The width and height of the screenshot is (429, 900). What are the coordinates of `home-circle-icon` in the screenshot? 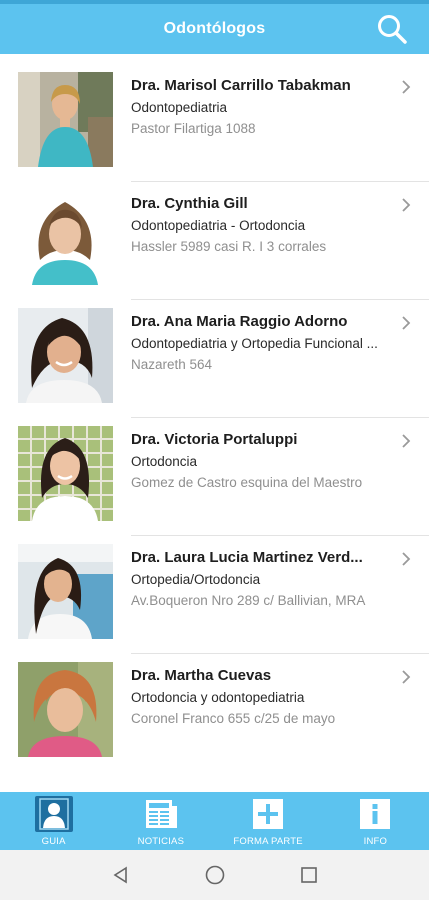 It's located at (214, 875).